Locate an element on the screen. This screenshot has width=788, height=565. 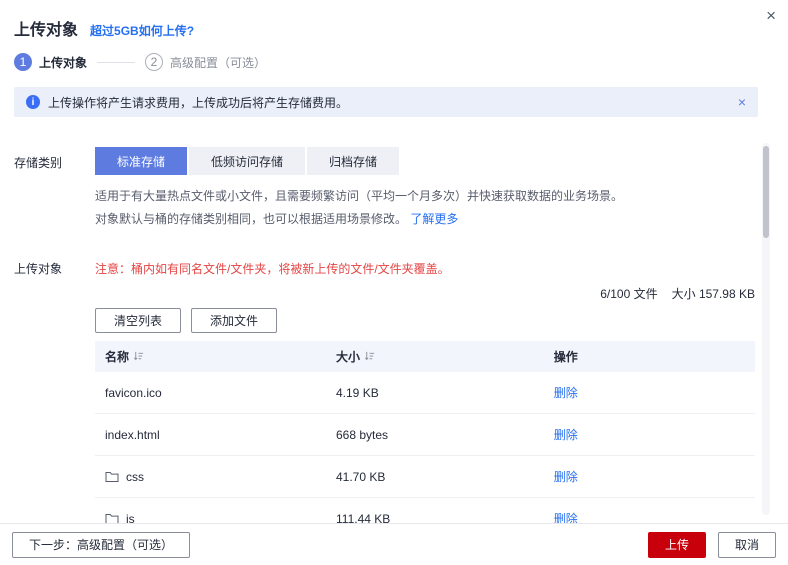
help-link: 超过5GB如何上传? is located at coordinates (142, 30).